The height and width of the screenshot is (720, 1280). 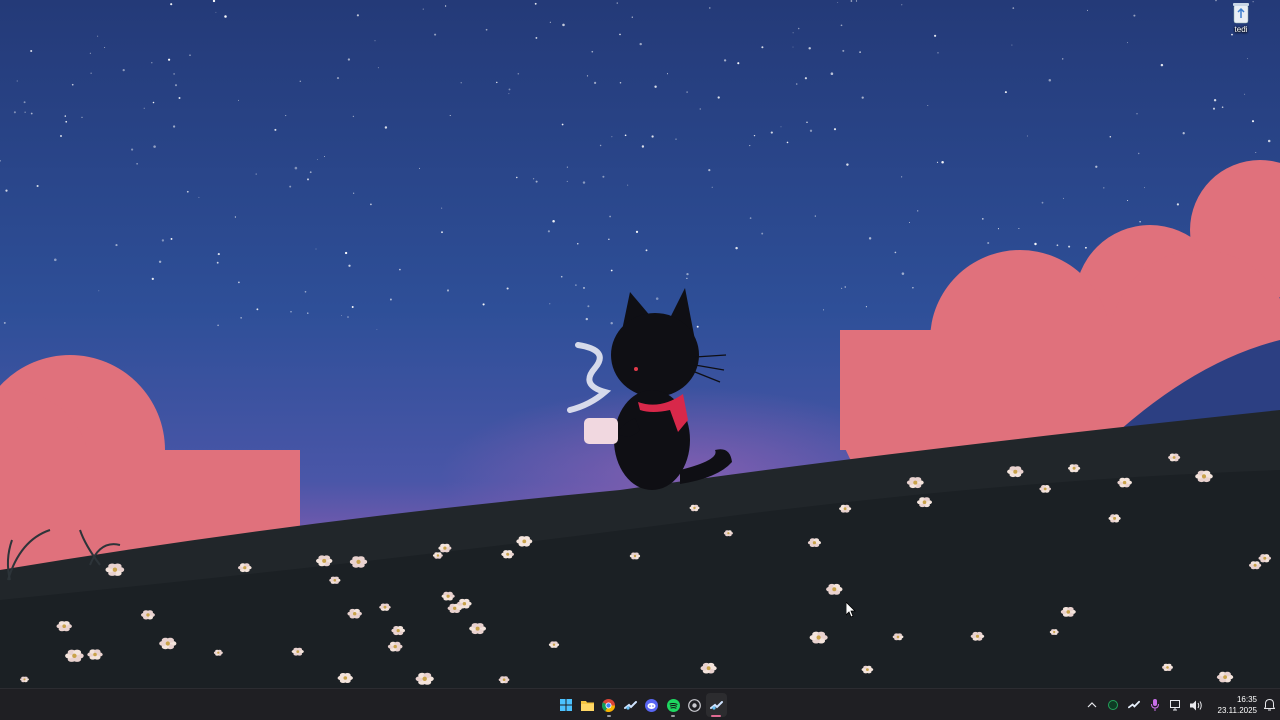 I want to click on tray-network-button, so click(x=1175, y=704).